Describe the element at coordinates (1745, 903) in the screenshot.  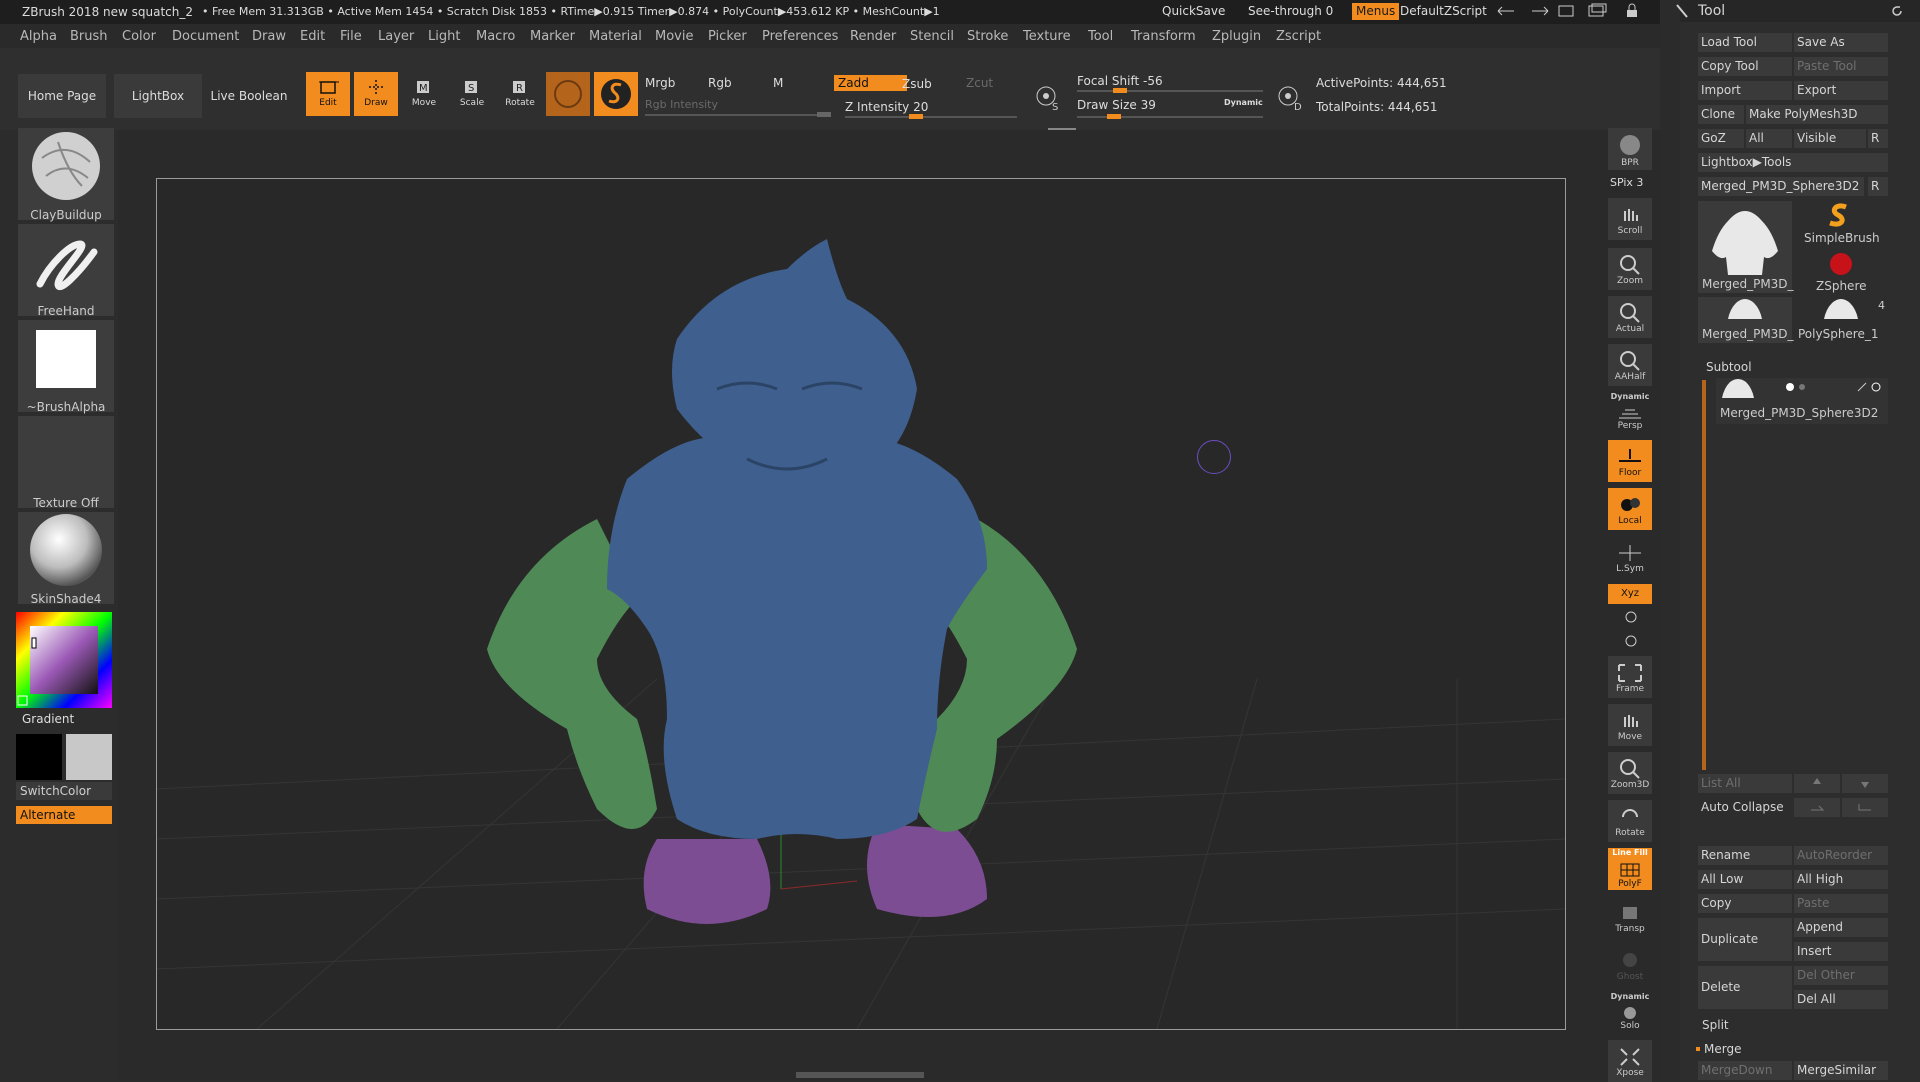
I see `copy-subtool-button: Copy` at that location.